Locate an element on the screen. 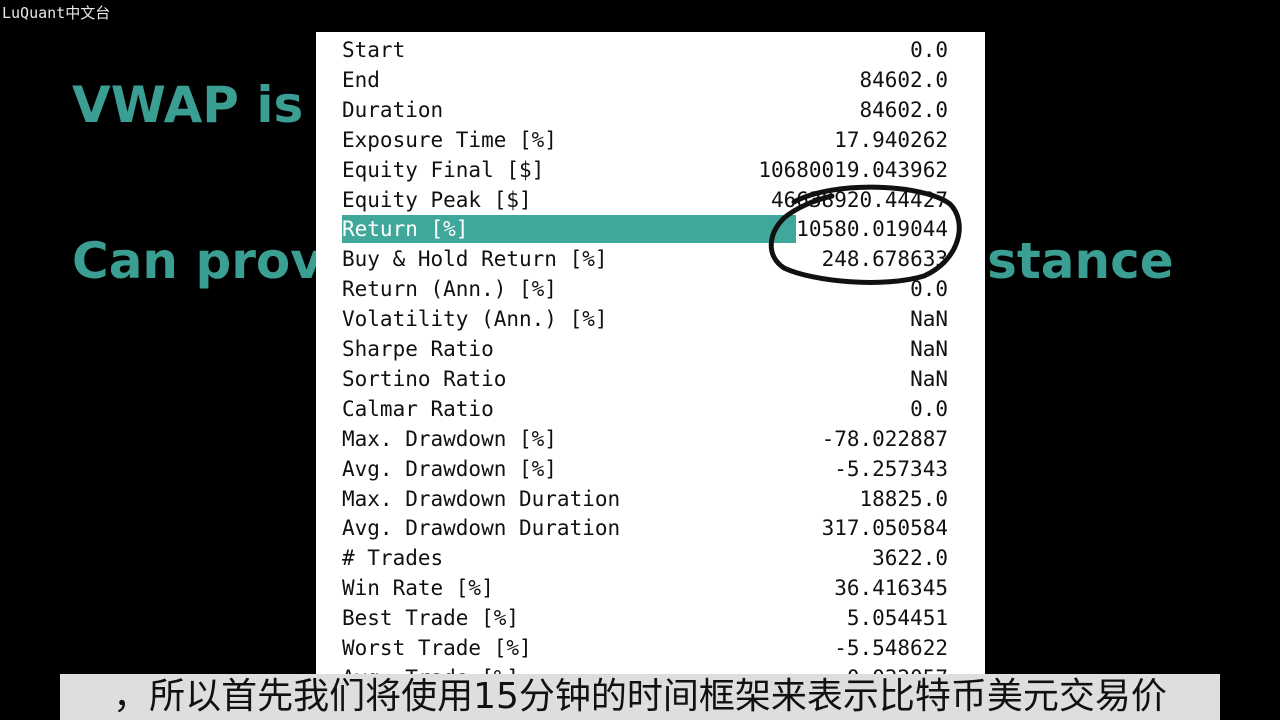  stat-row: Max. Drawdown [%] -78.022887 is located at coordinates (645, 439).